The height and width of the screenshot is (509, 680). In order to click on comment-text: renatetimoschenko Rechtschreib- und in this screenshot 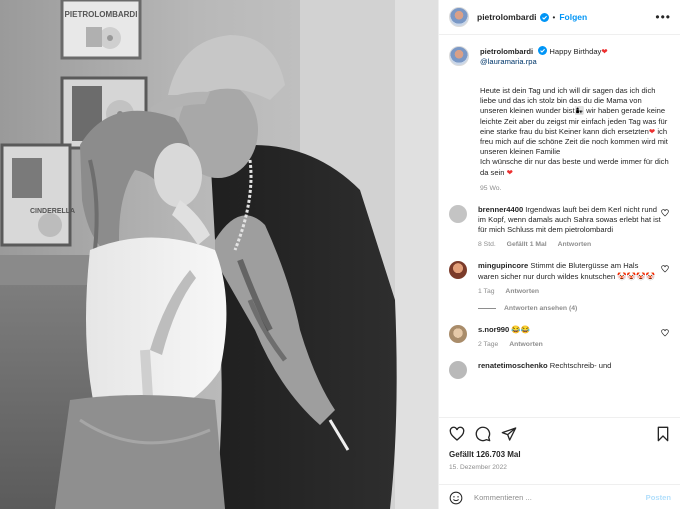, I will do `click(574, 366)`.